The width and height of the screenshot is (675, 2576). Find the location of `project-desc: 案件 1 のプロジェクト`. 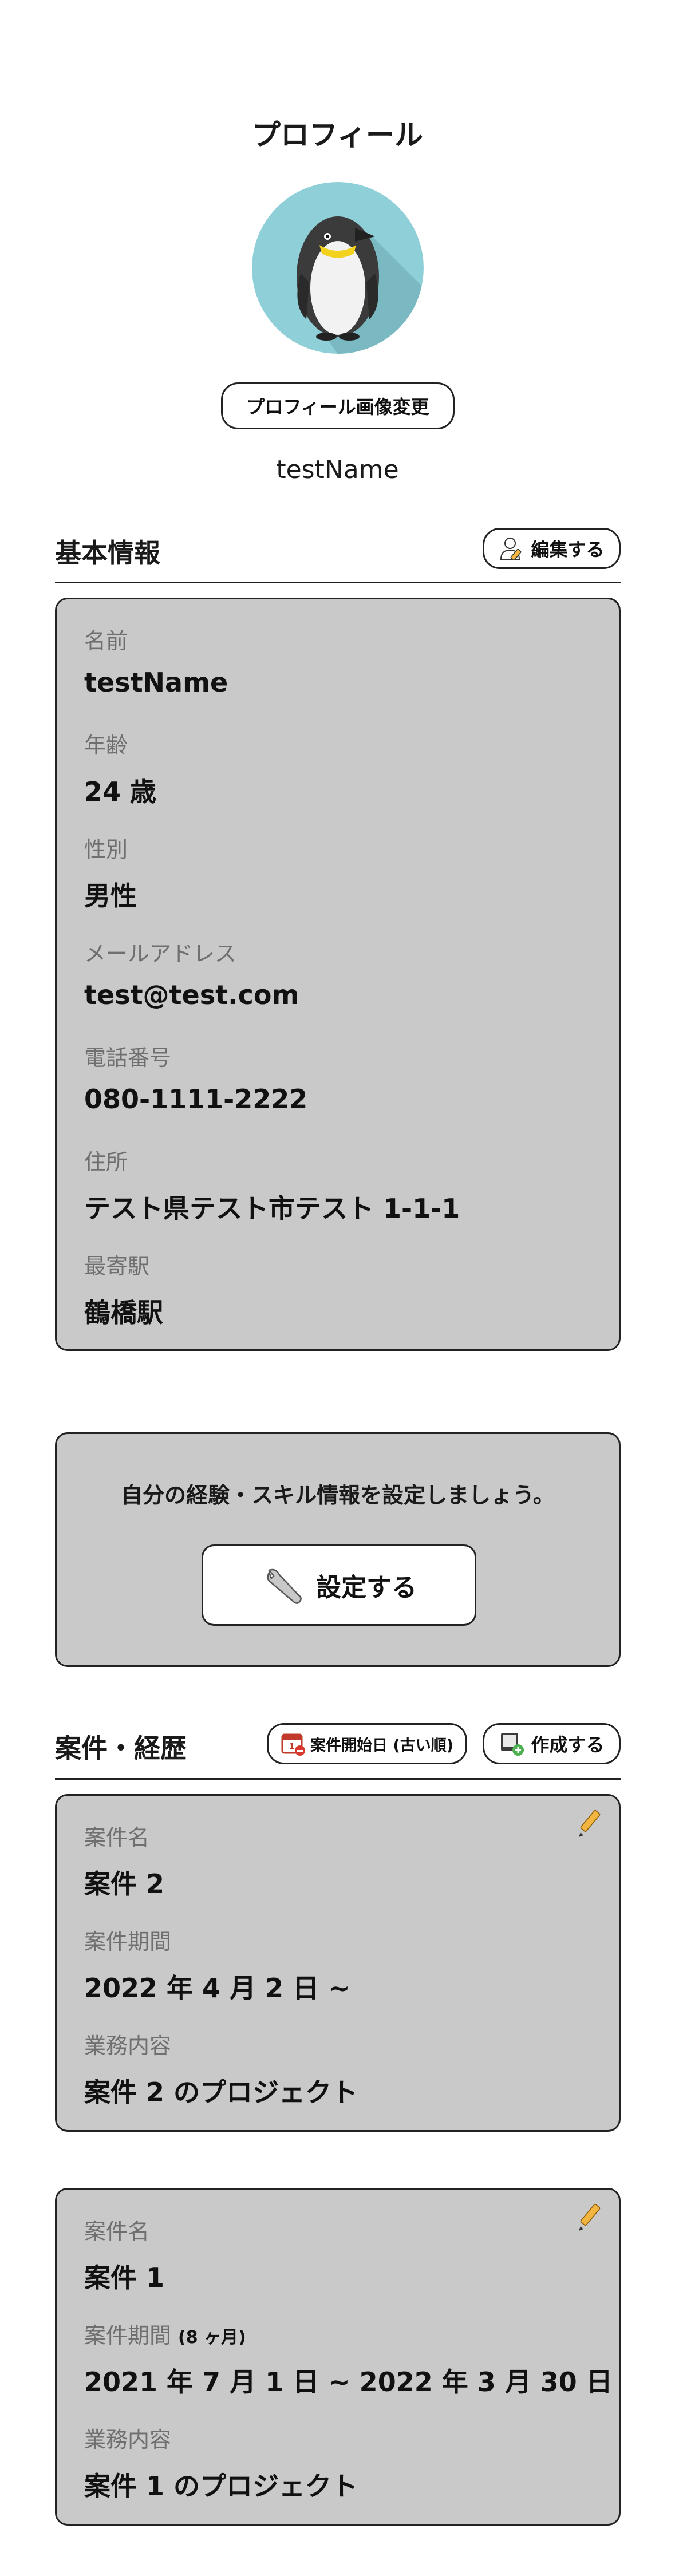

project-desc: 案件 1 のプロジェクト is located at coordinates (221, 2486).